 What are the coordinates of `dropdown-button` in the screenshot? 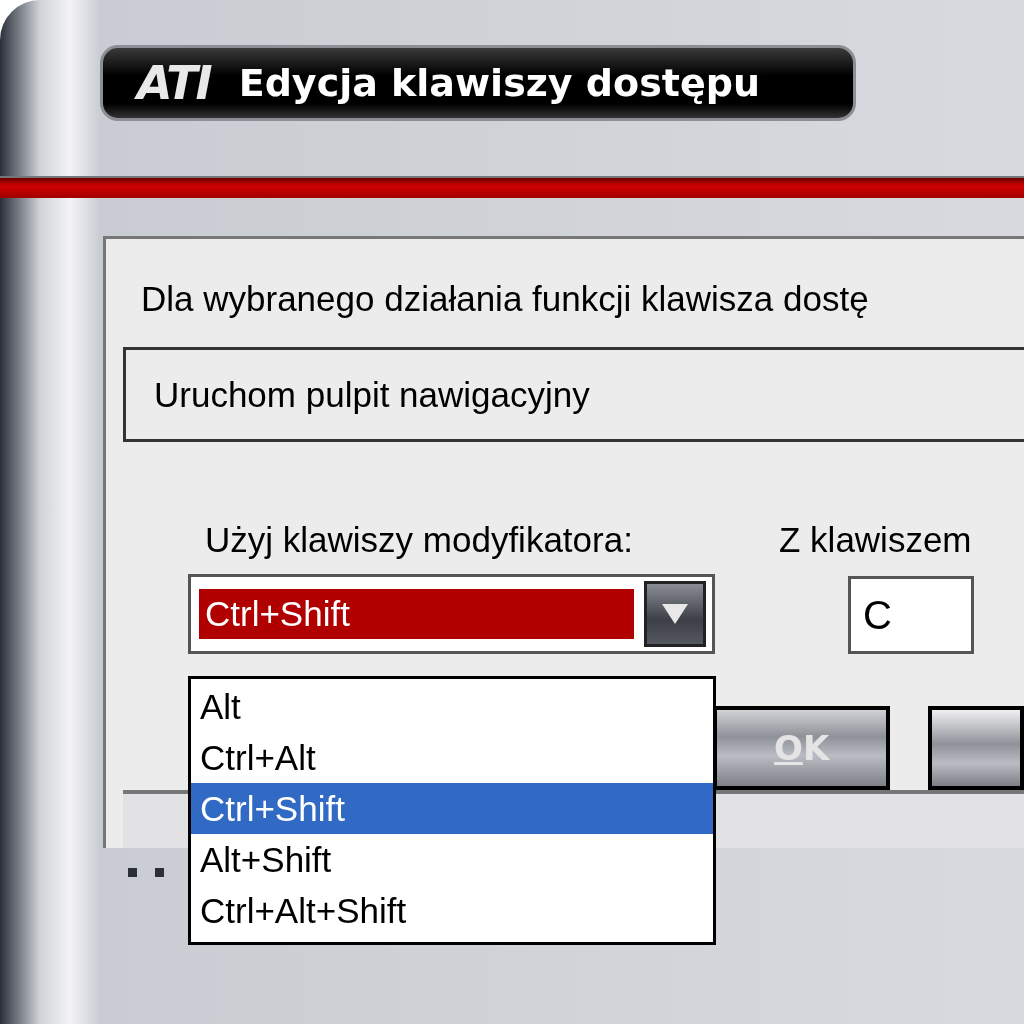 It's located at (675, 614).